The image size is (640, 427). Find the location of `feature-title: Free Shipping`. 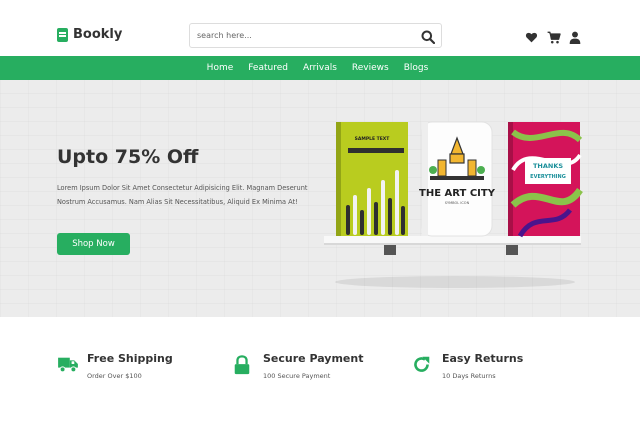

feature-title: Free Shipping is located at coordinates (130, 358).